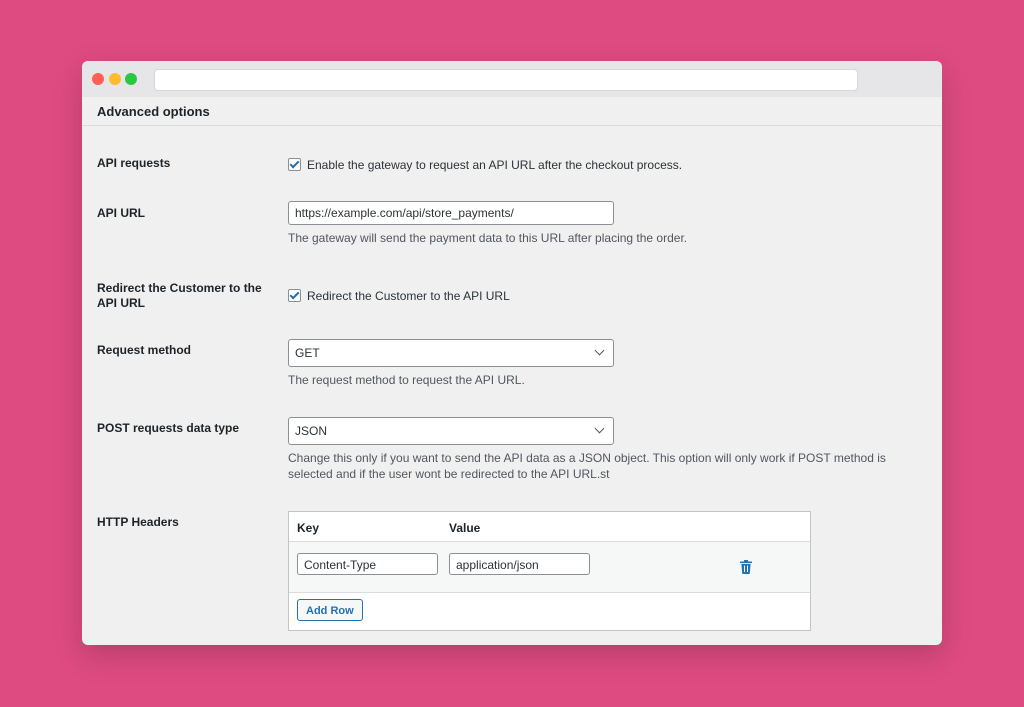 Image resolution: width=1024 pixels, height=707 pixels. Describe the element at coordinates (746, 567) in the screenshot. I see `trash-icon` at that location.